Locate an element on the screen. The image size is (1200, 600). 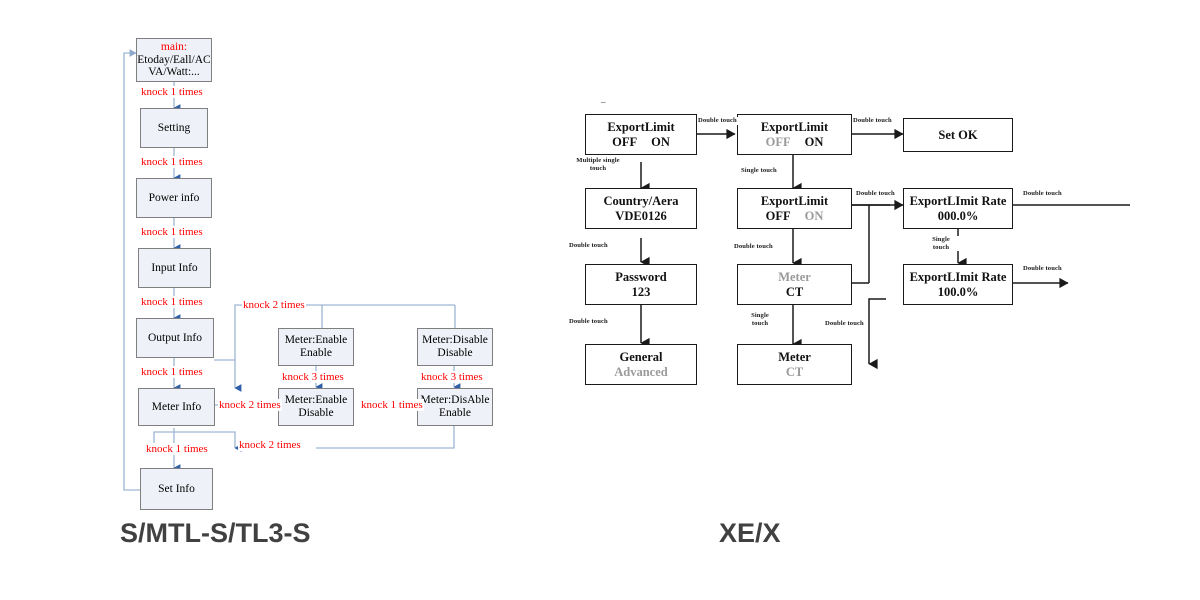
edge-label-rate000-to-rate100: Single touch is located at coordinates (941, 244).